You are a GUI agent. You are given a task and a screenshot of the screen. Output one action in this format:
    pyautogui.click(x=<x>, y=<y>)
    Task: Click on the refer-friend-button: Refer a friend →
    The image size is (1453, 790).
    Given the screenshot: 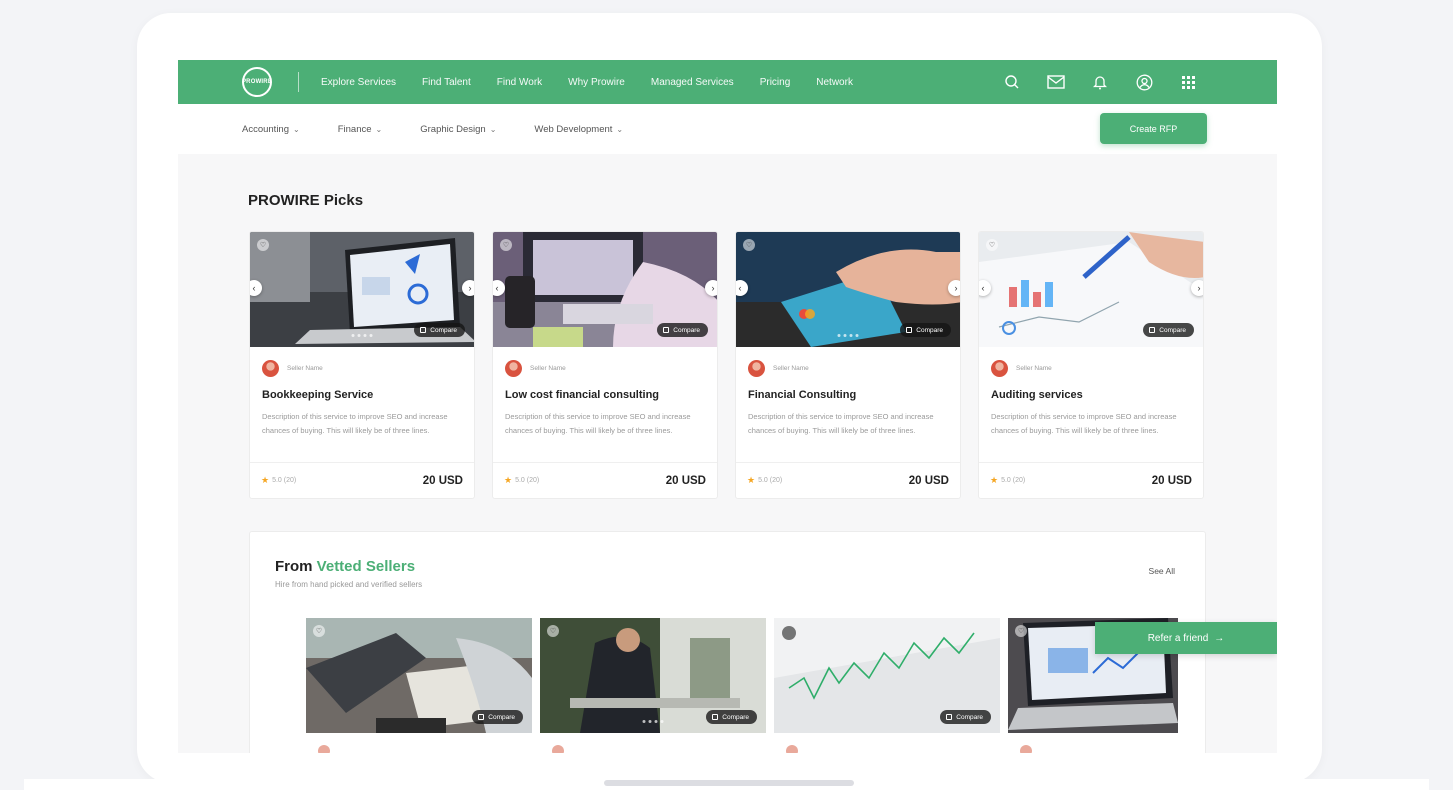 What is the action you would take?
    pyautogui.click(x=1186, y=638)
    